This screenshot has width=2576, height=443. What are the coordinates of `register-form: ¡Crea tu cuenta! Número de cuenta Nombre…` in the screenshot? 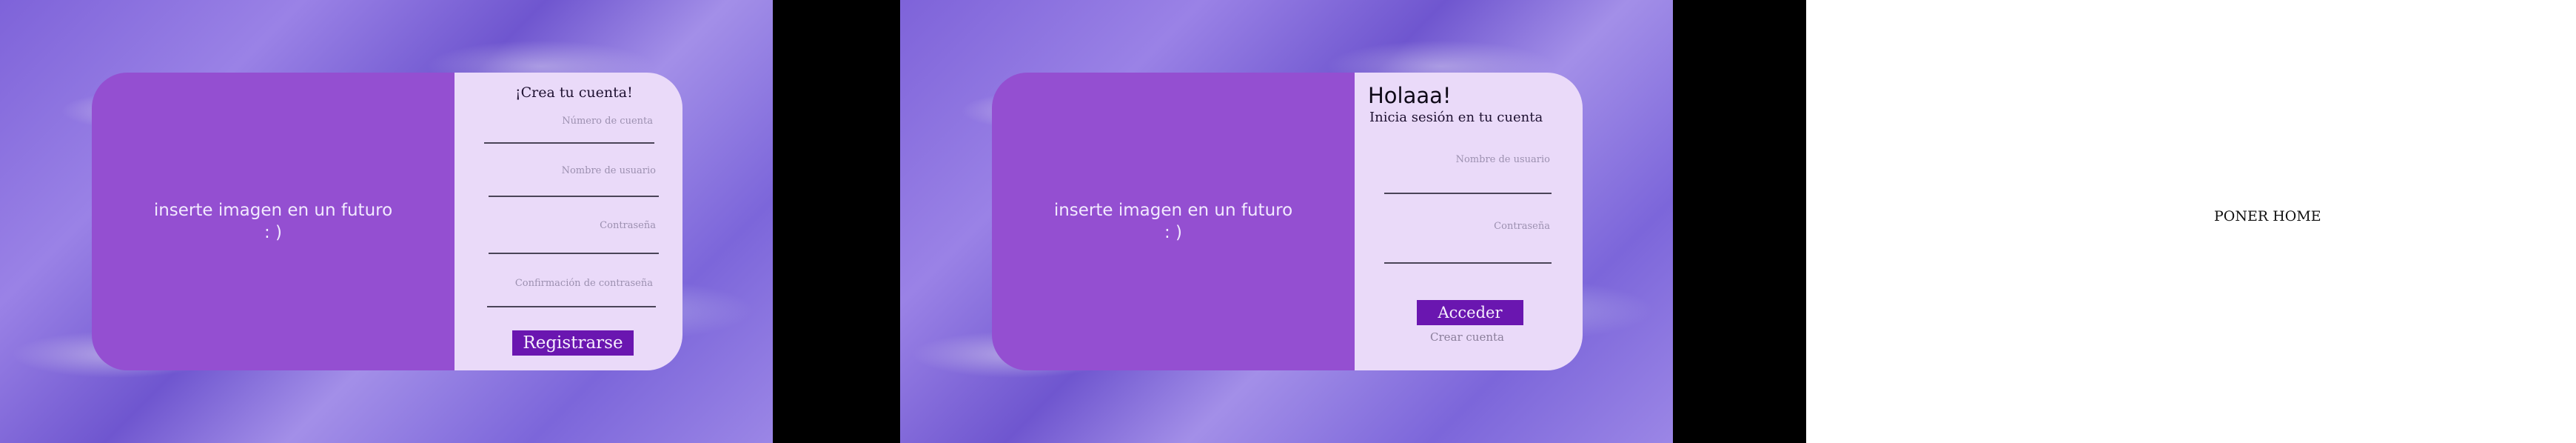 It's located at (568, 221).